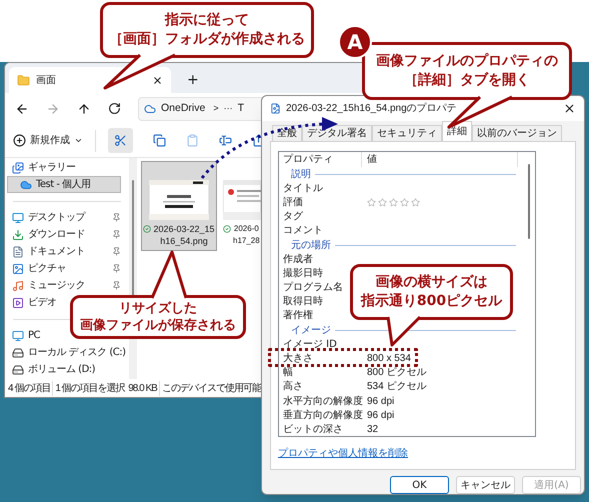 The image size is (589, 502). Describe the element at coordinates (228, 109) in the screenshot. I see `more-breadcrumbs: ···` at that location.